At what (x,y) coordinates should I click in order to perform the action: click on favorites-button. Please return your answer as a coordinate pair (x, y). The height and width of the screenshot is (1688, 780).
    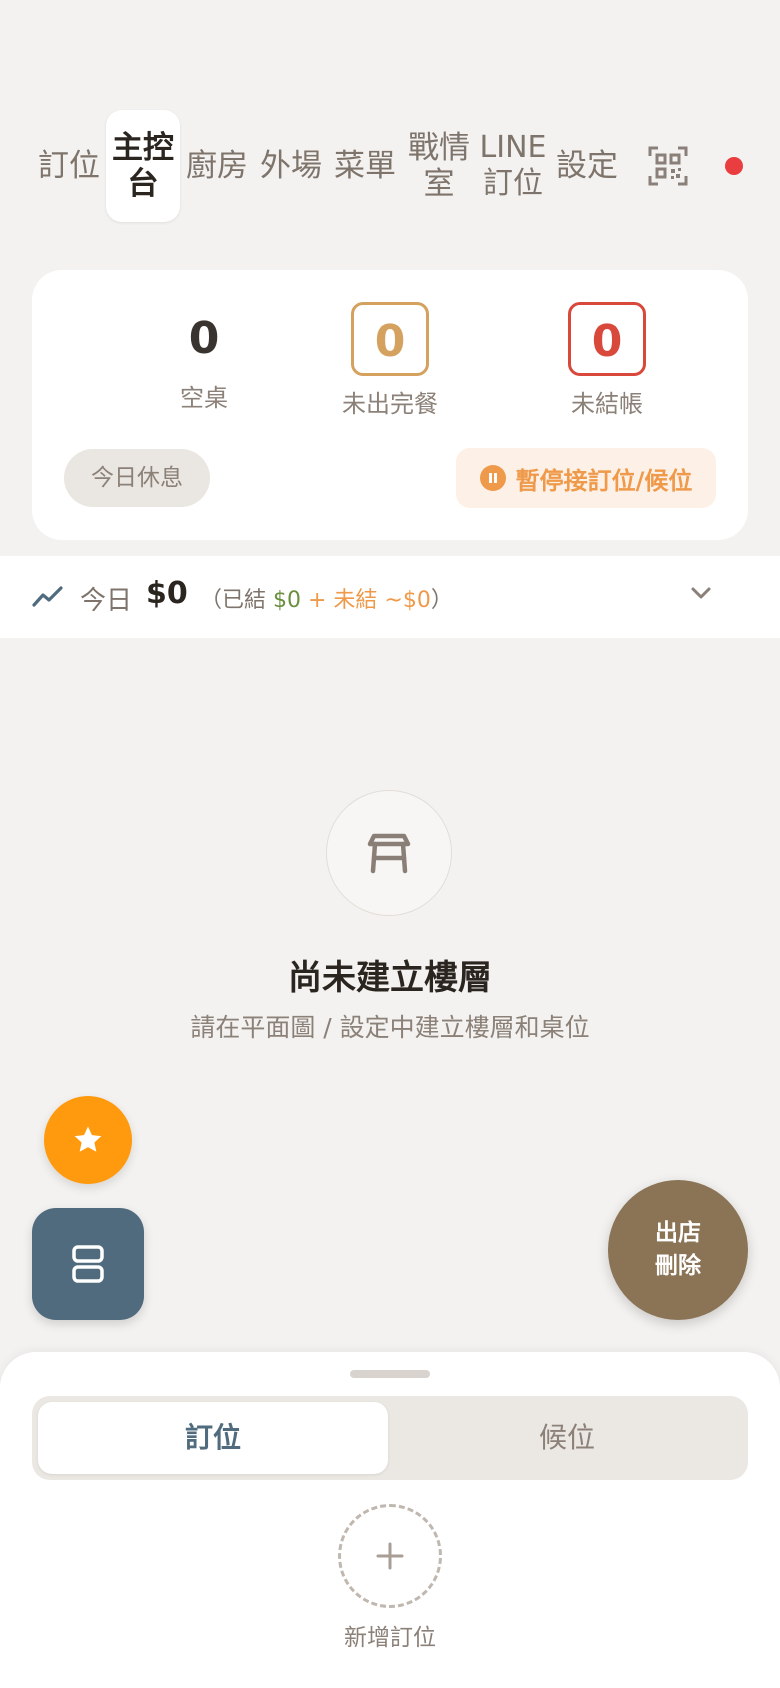
    Looking at the image, I should click on (88, 1140).